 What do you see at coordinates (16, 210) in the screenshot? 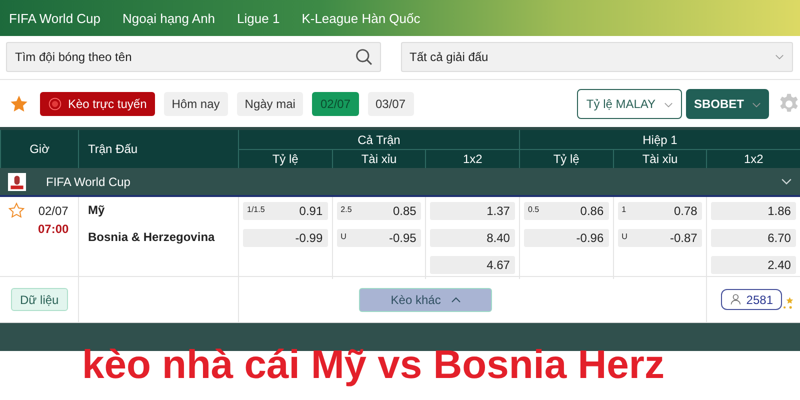
I see `favorite-star-icon` at bounding box center [16, 210].